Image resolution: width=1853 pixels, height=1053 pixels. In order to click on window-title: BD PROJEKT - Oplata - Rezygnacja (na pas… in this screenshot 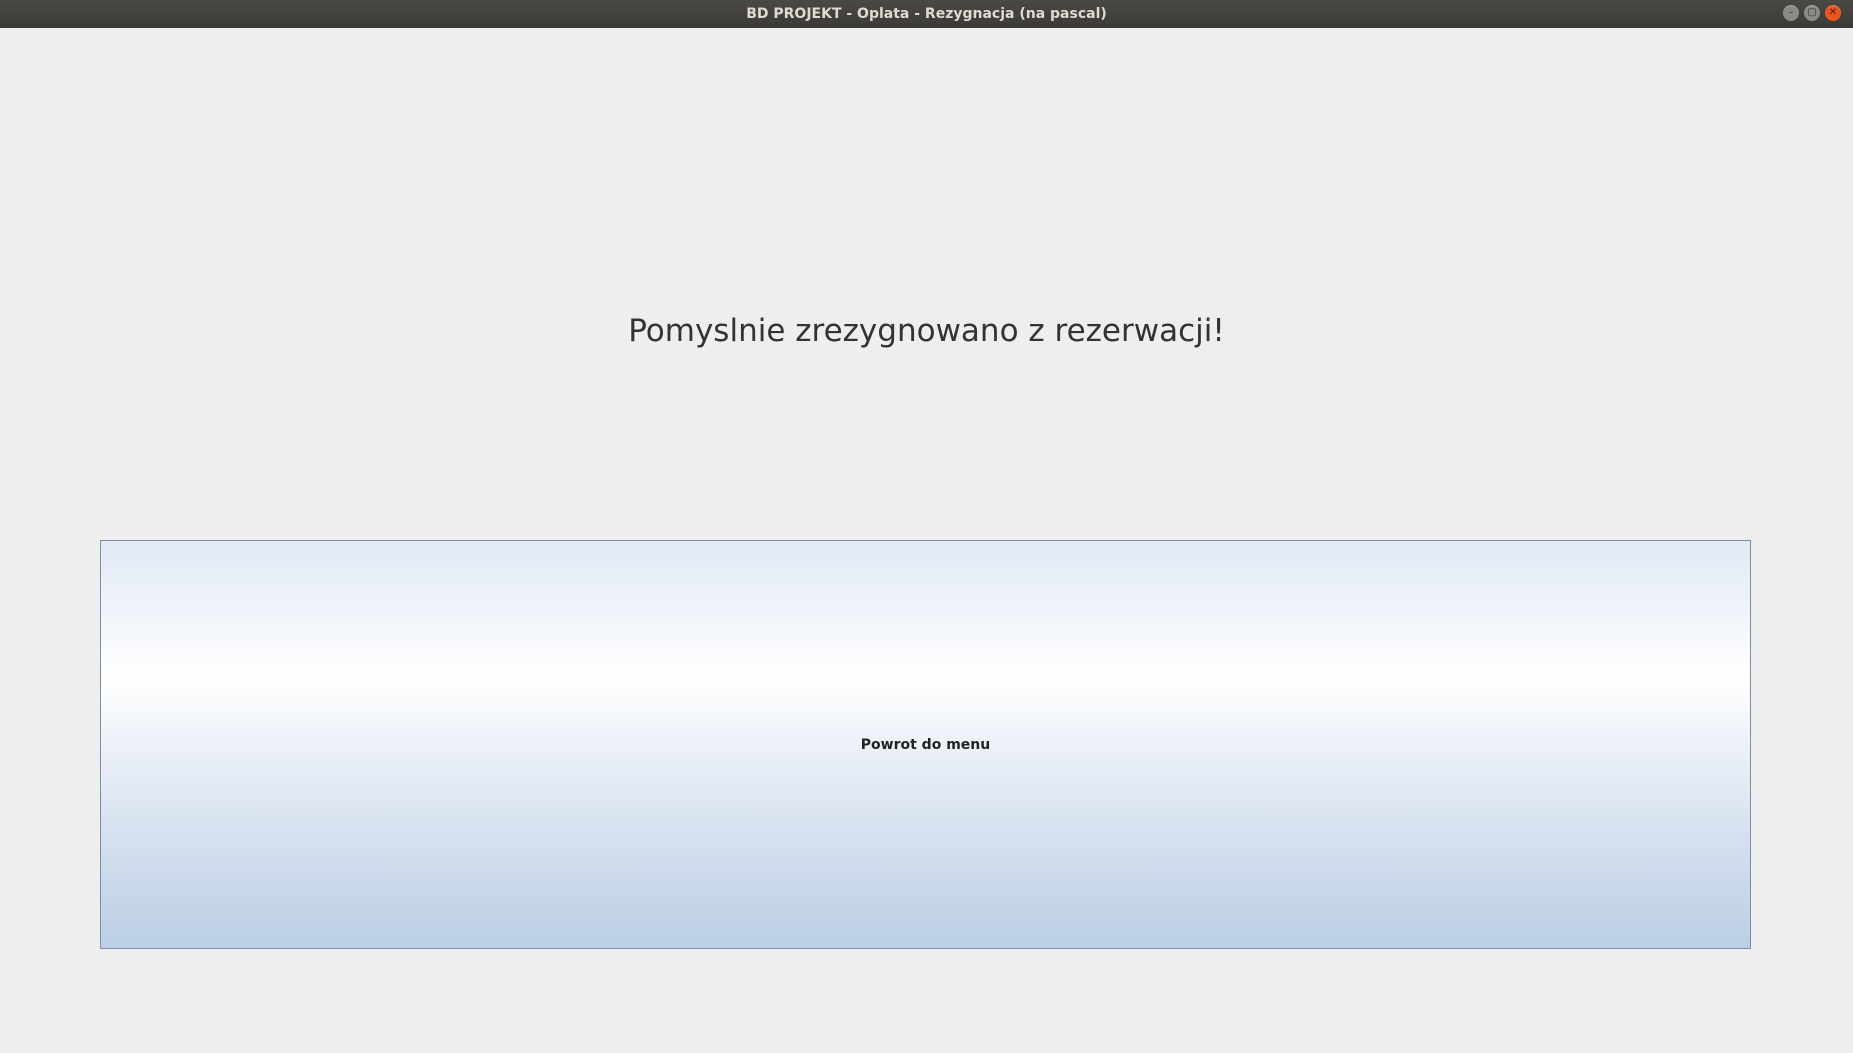, I will do `click(926, 14)`.